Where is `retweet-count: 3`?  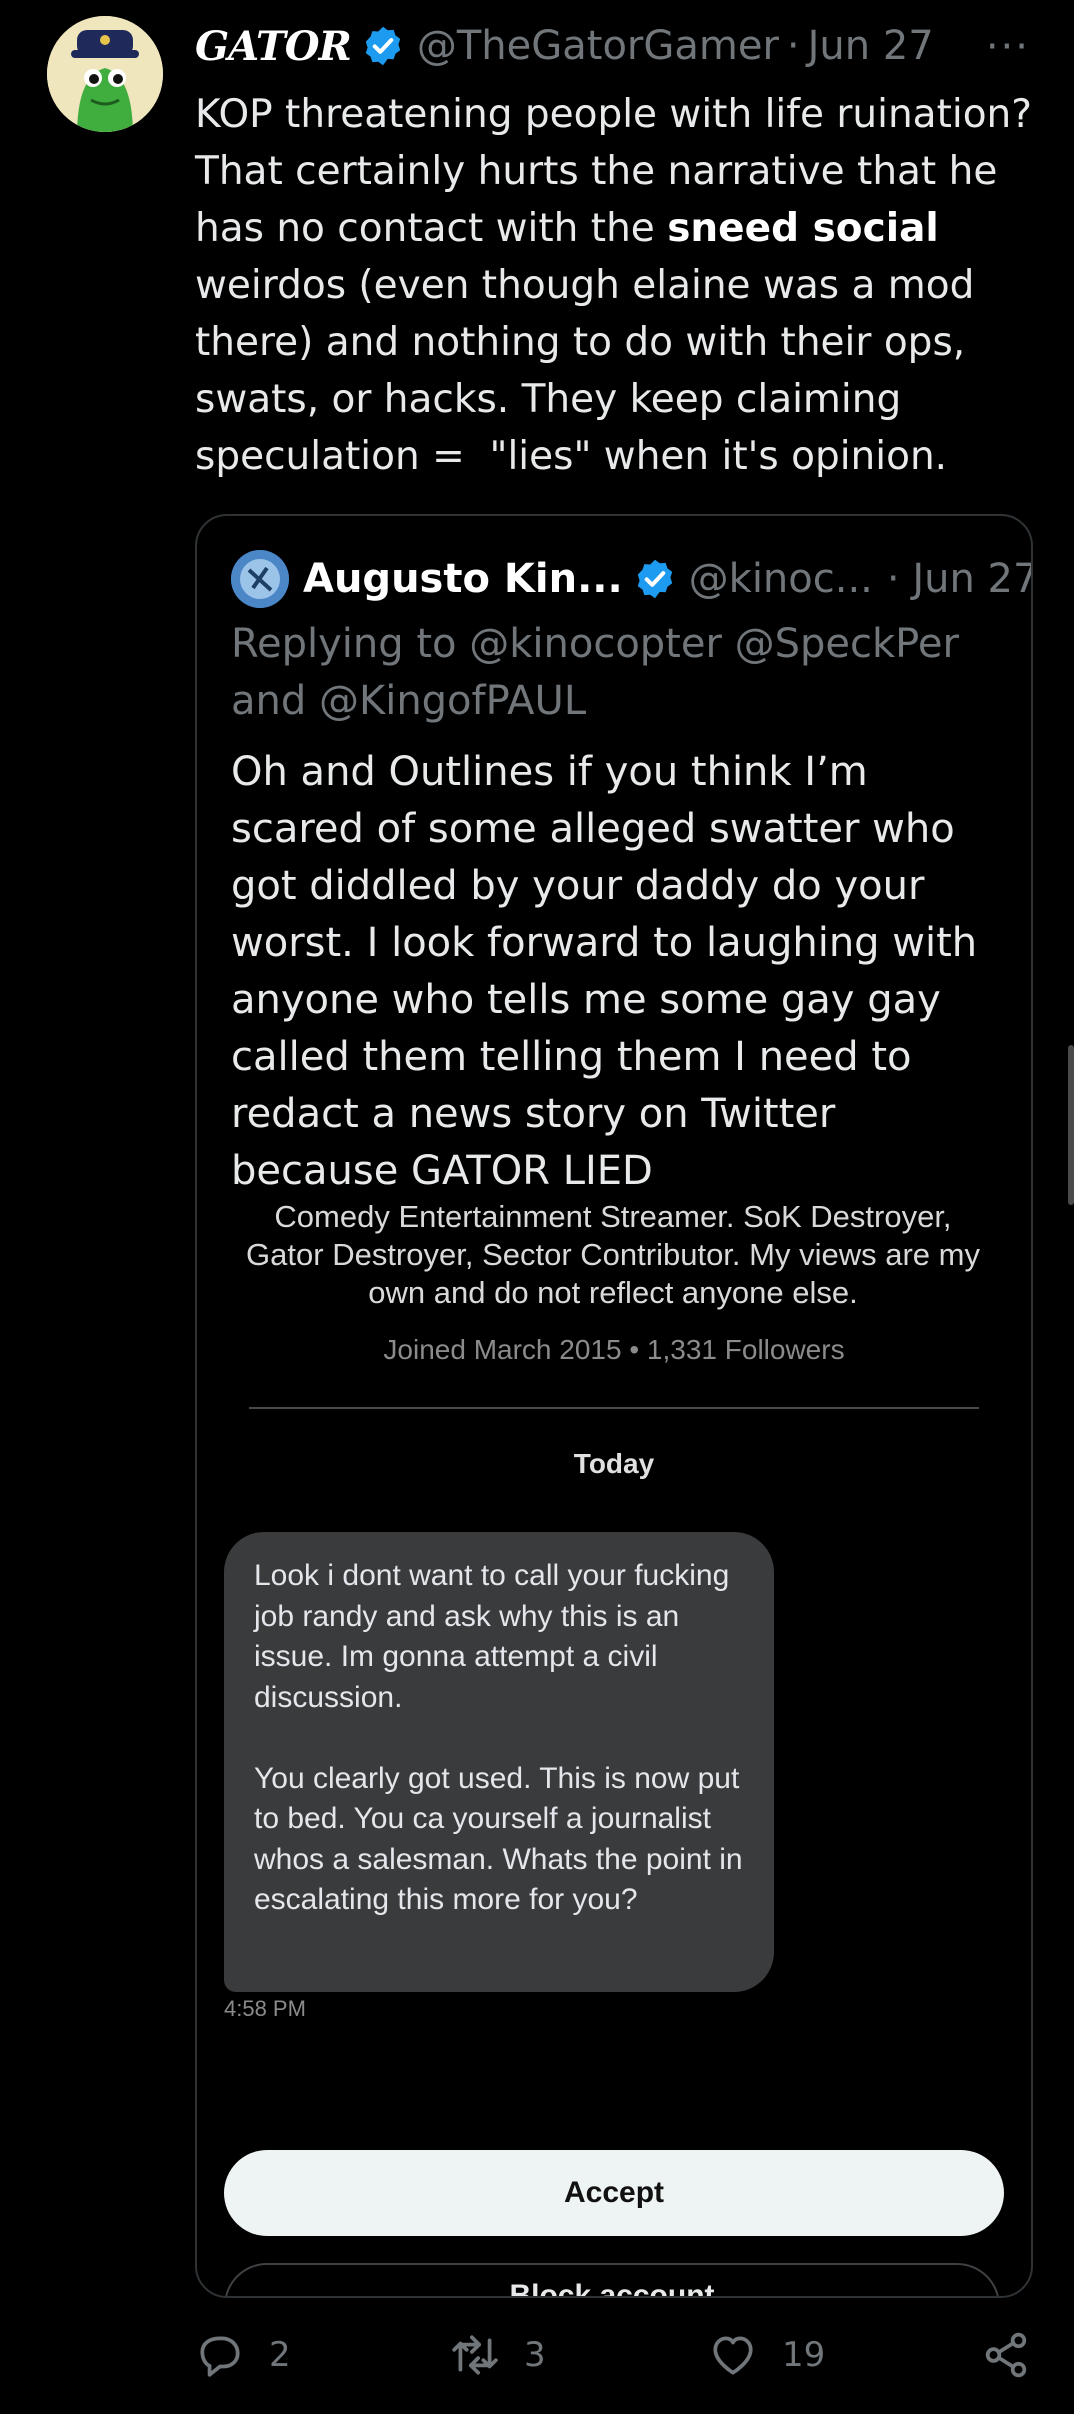
retweet-count: 3 is located at coordinates (535, 2355).